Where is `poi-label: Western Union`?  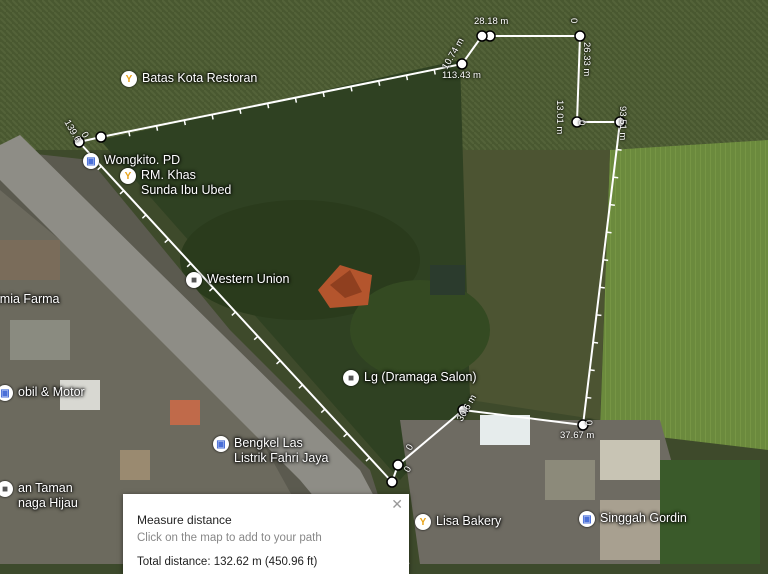
poi-label: Western Union is located at coordinates (248, 279).